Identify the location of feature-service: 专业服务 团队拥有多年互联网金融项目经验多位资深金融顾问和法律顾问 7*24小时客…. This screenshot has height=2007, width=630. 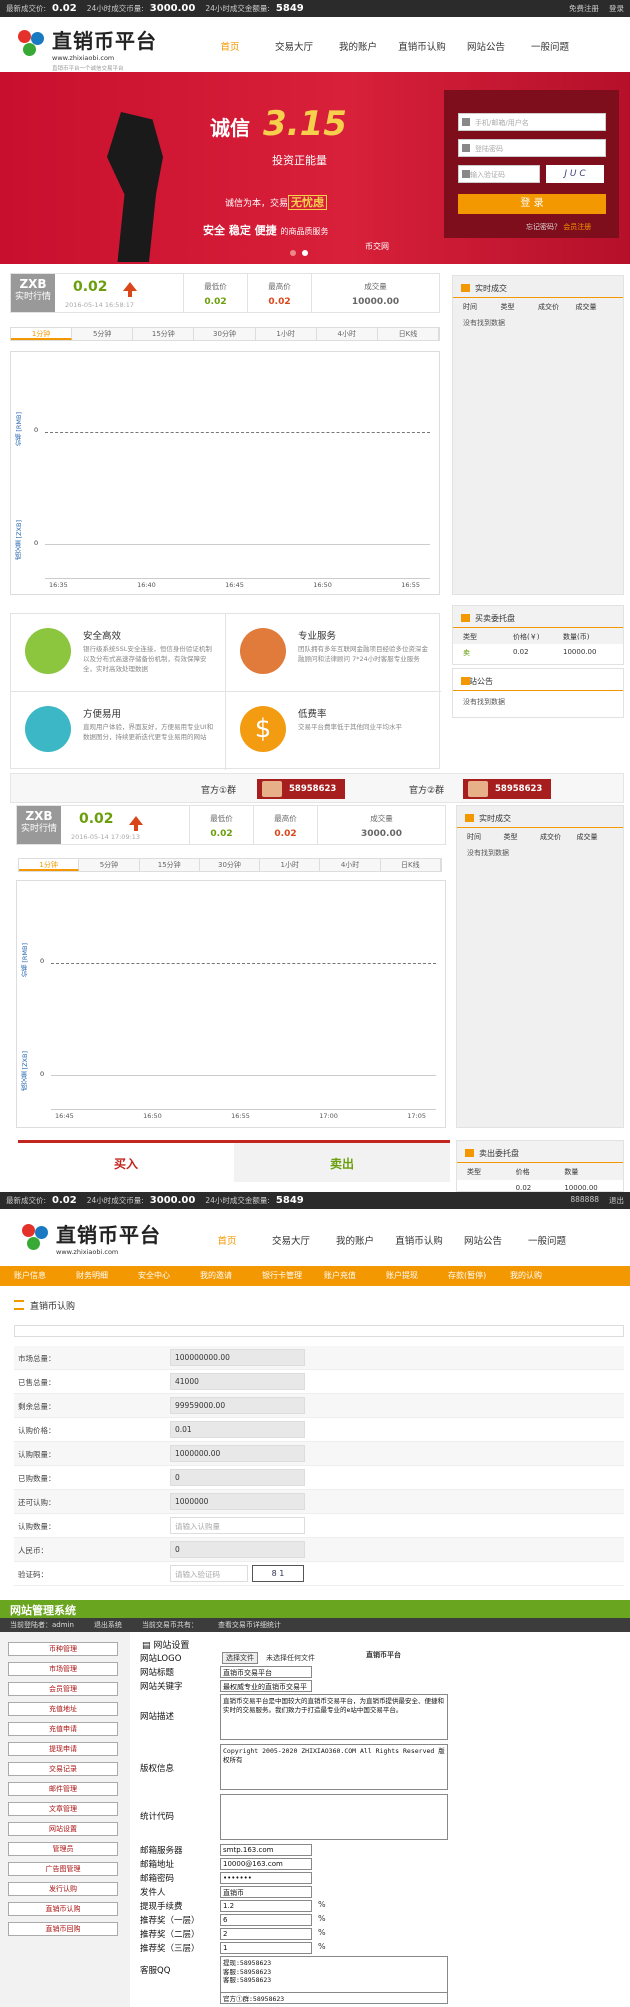
(333, 653).